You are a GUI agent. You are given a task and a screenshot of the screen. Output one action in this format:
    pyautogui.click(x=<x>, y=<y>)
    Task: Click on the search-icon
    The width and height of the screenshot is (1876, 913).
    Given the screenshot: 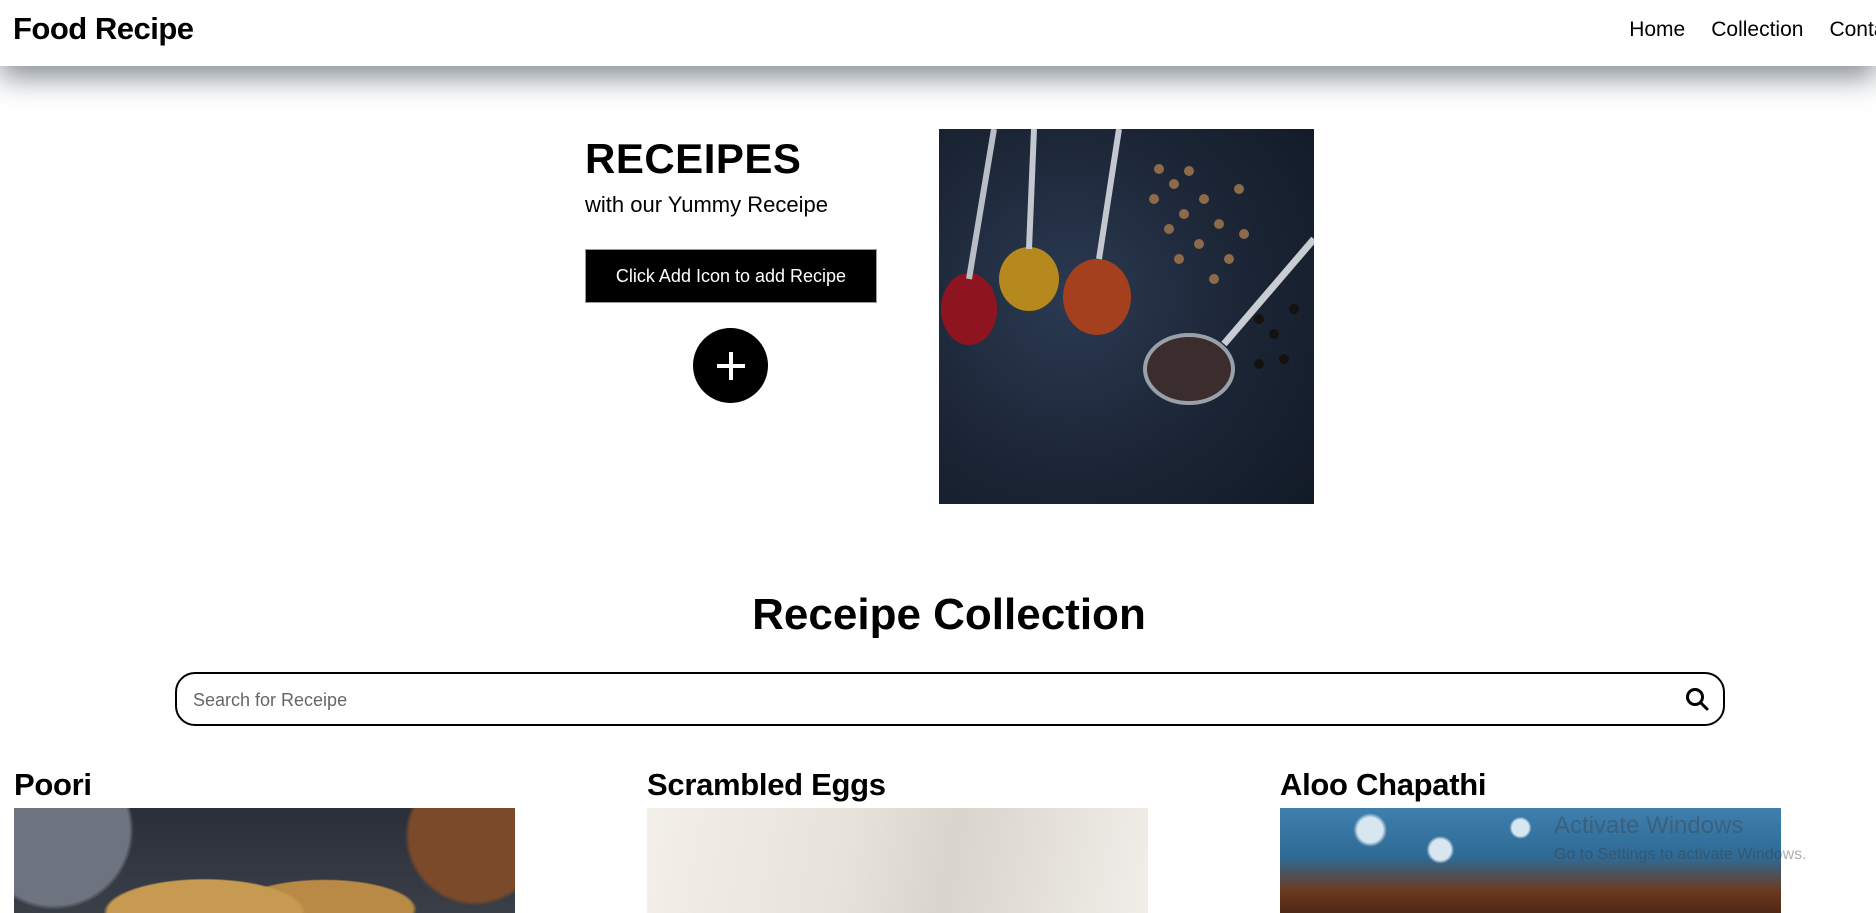 What is the action you would take?
    pyautogui.click(x=1697, y=699)
    